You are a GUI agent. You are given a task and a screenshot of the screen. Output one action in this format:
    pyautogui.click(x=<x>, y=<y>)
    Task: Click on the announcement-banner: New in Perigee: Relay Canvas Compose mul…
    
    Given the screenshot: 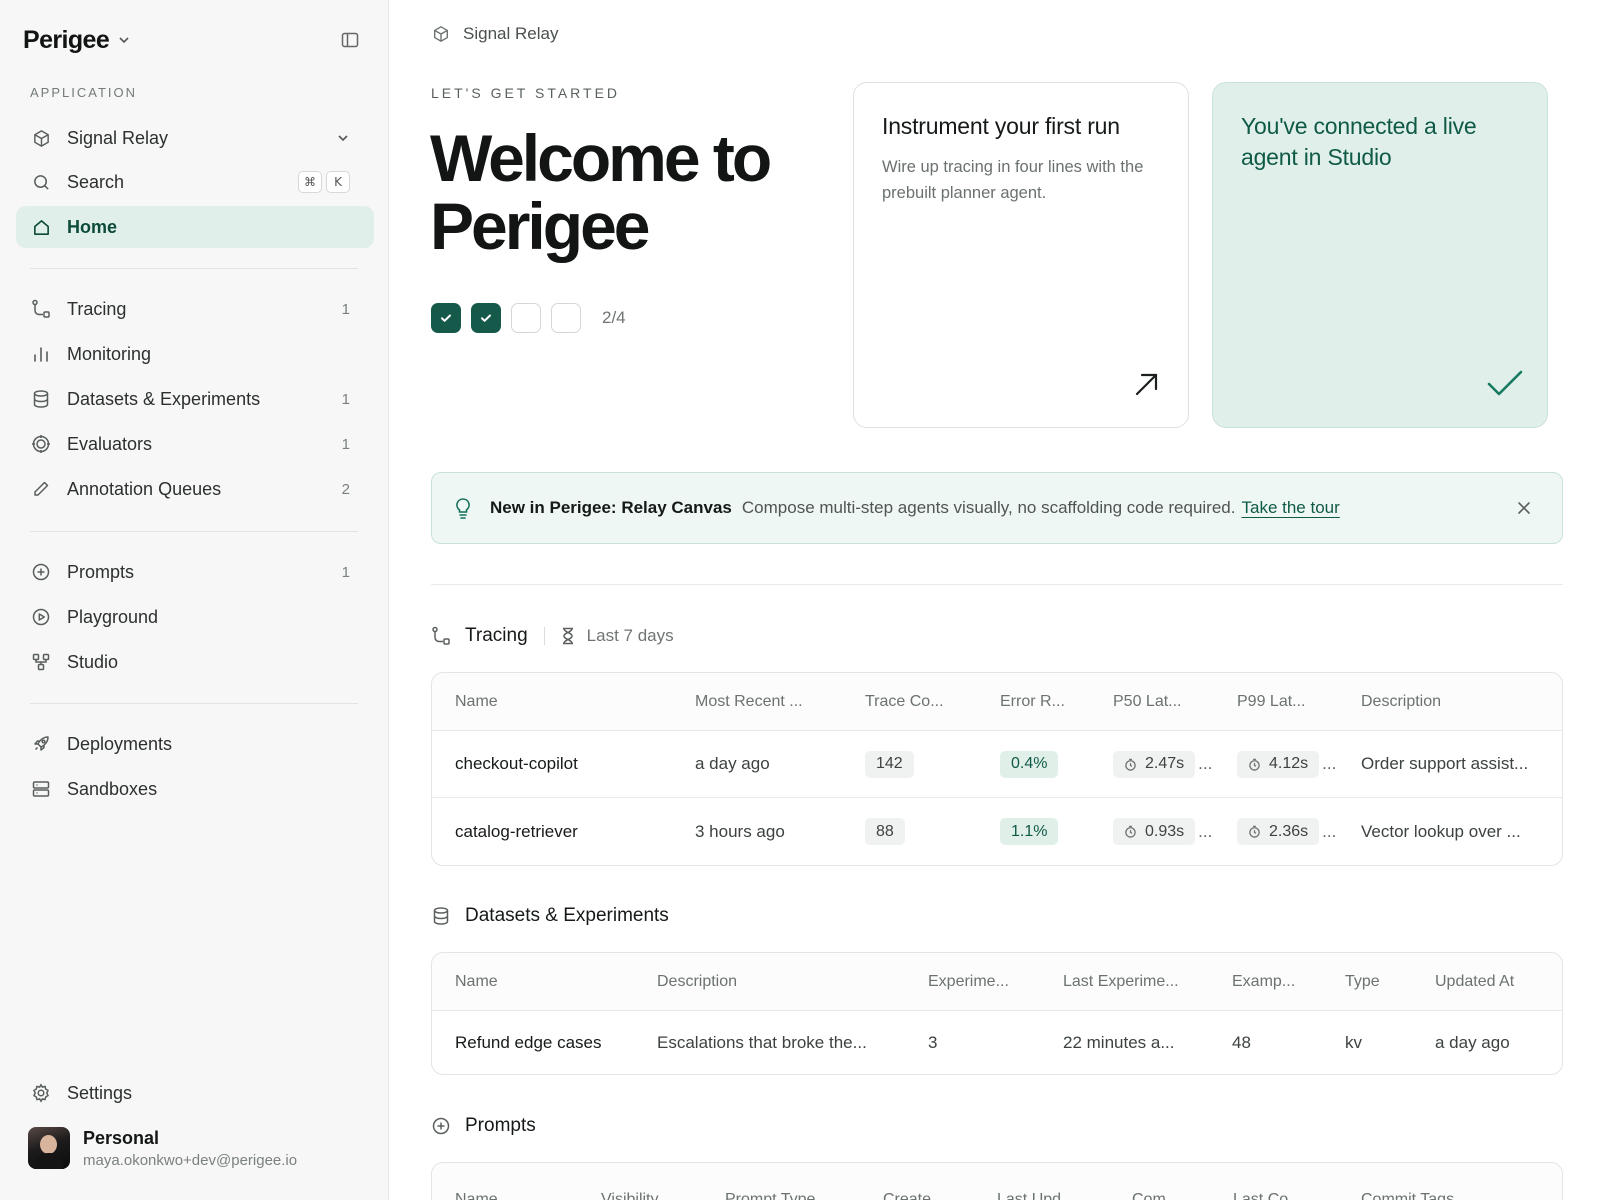 What is the action you would take?
    pyautogui.click(x=997, y=508)
    